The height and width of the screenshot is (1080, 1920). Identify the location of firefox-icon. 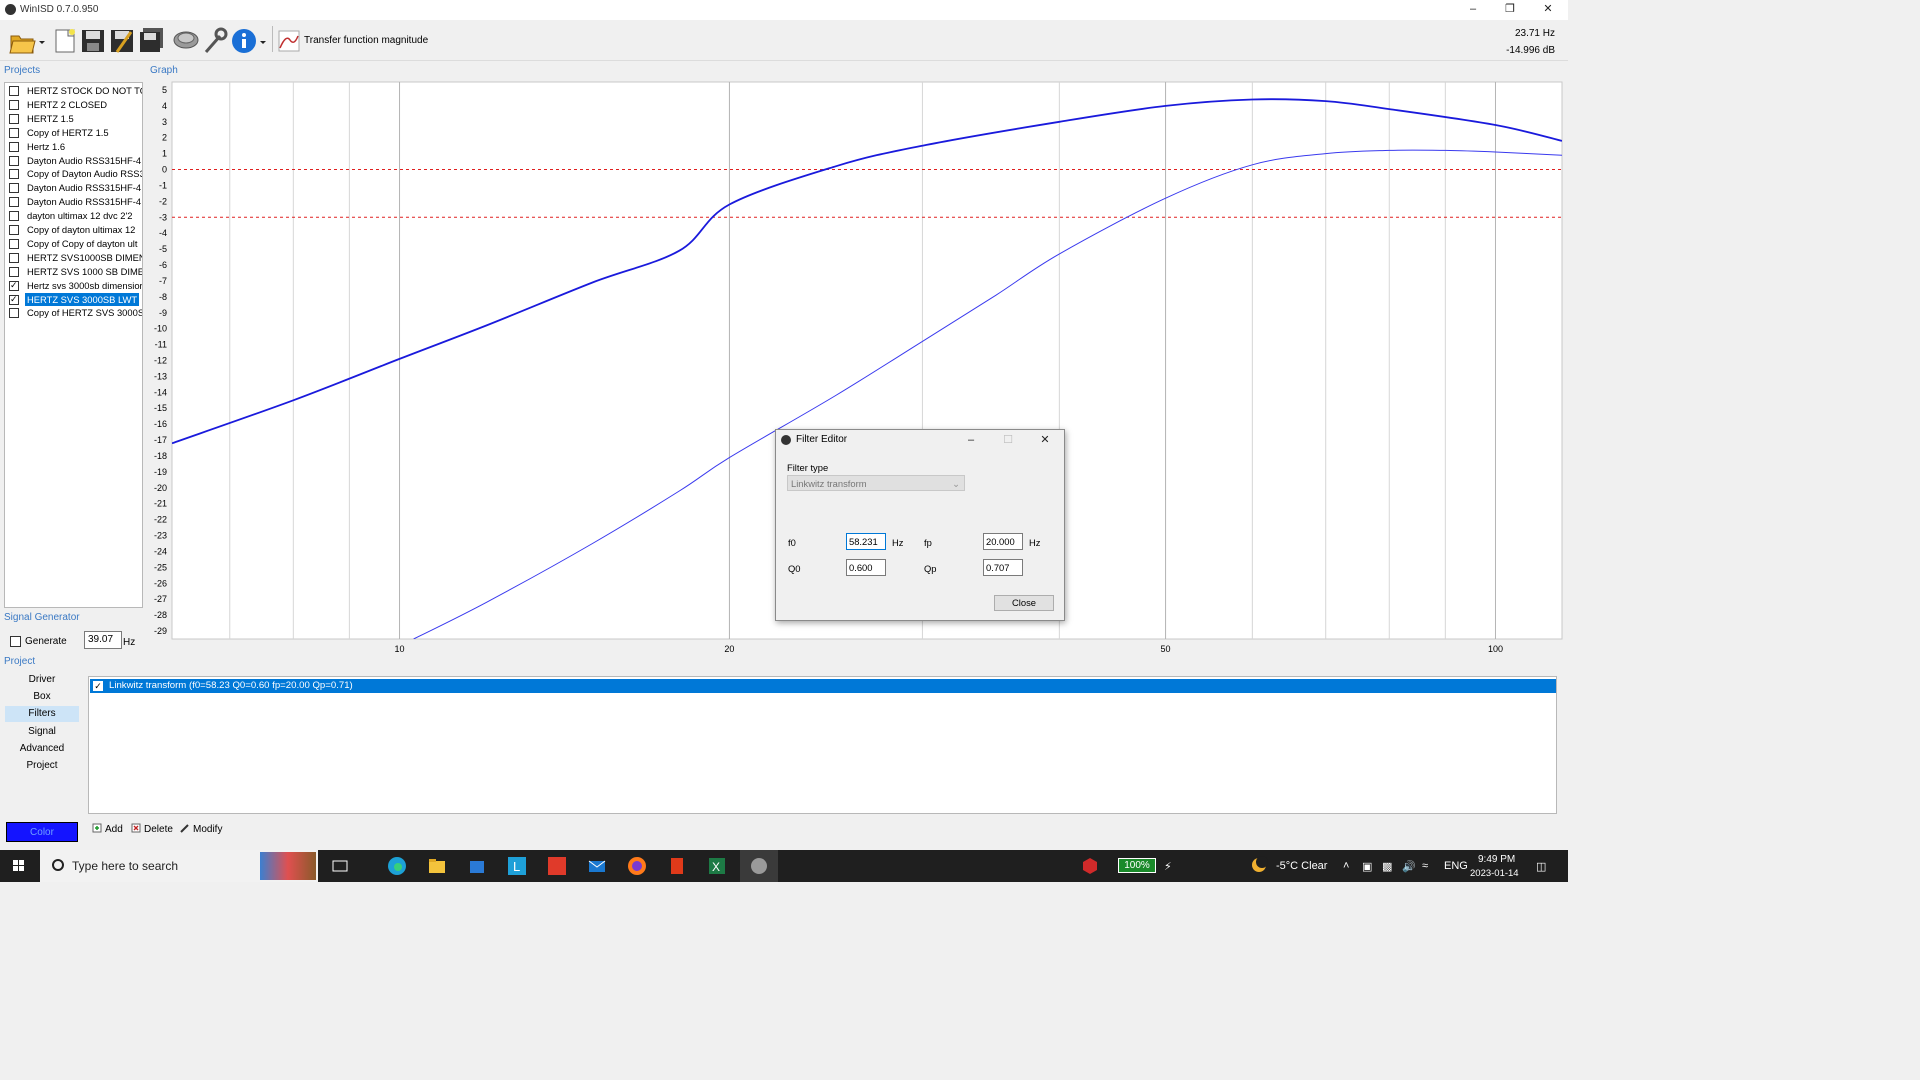
(637, 866).